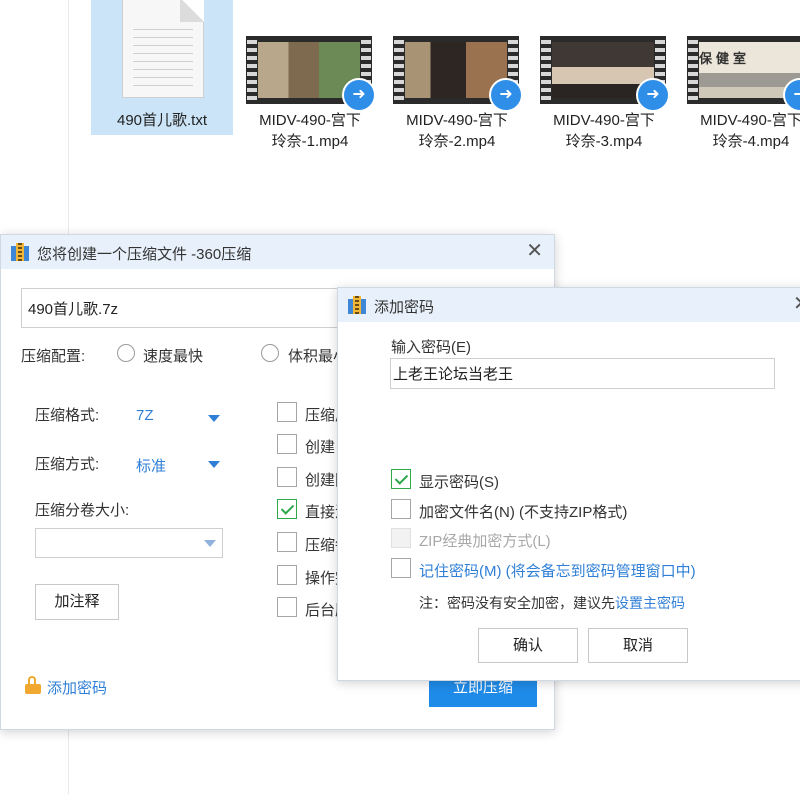 The height and width of the screenshot is (794, 800). Describe the element at coordinates (163, 49) in the screenshot. I see `text-file-icon` at that location.